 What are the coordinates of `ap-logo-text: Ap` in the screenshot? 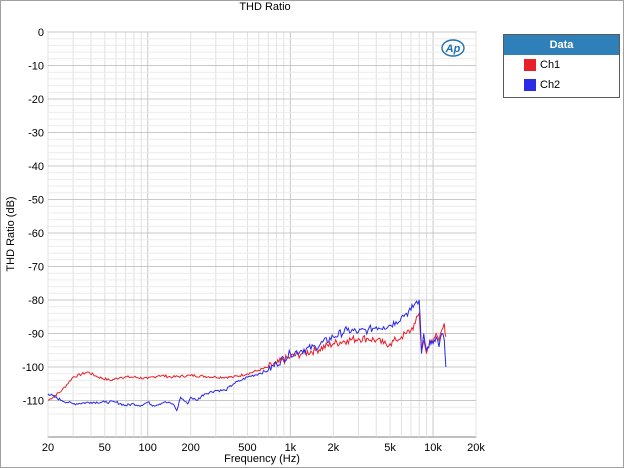 It's located at (453, 49).